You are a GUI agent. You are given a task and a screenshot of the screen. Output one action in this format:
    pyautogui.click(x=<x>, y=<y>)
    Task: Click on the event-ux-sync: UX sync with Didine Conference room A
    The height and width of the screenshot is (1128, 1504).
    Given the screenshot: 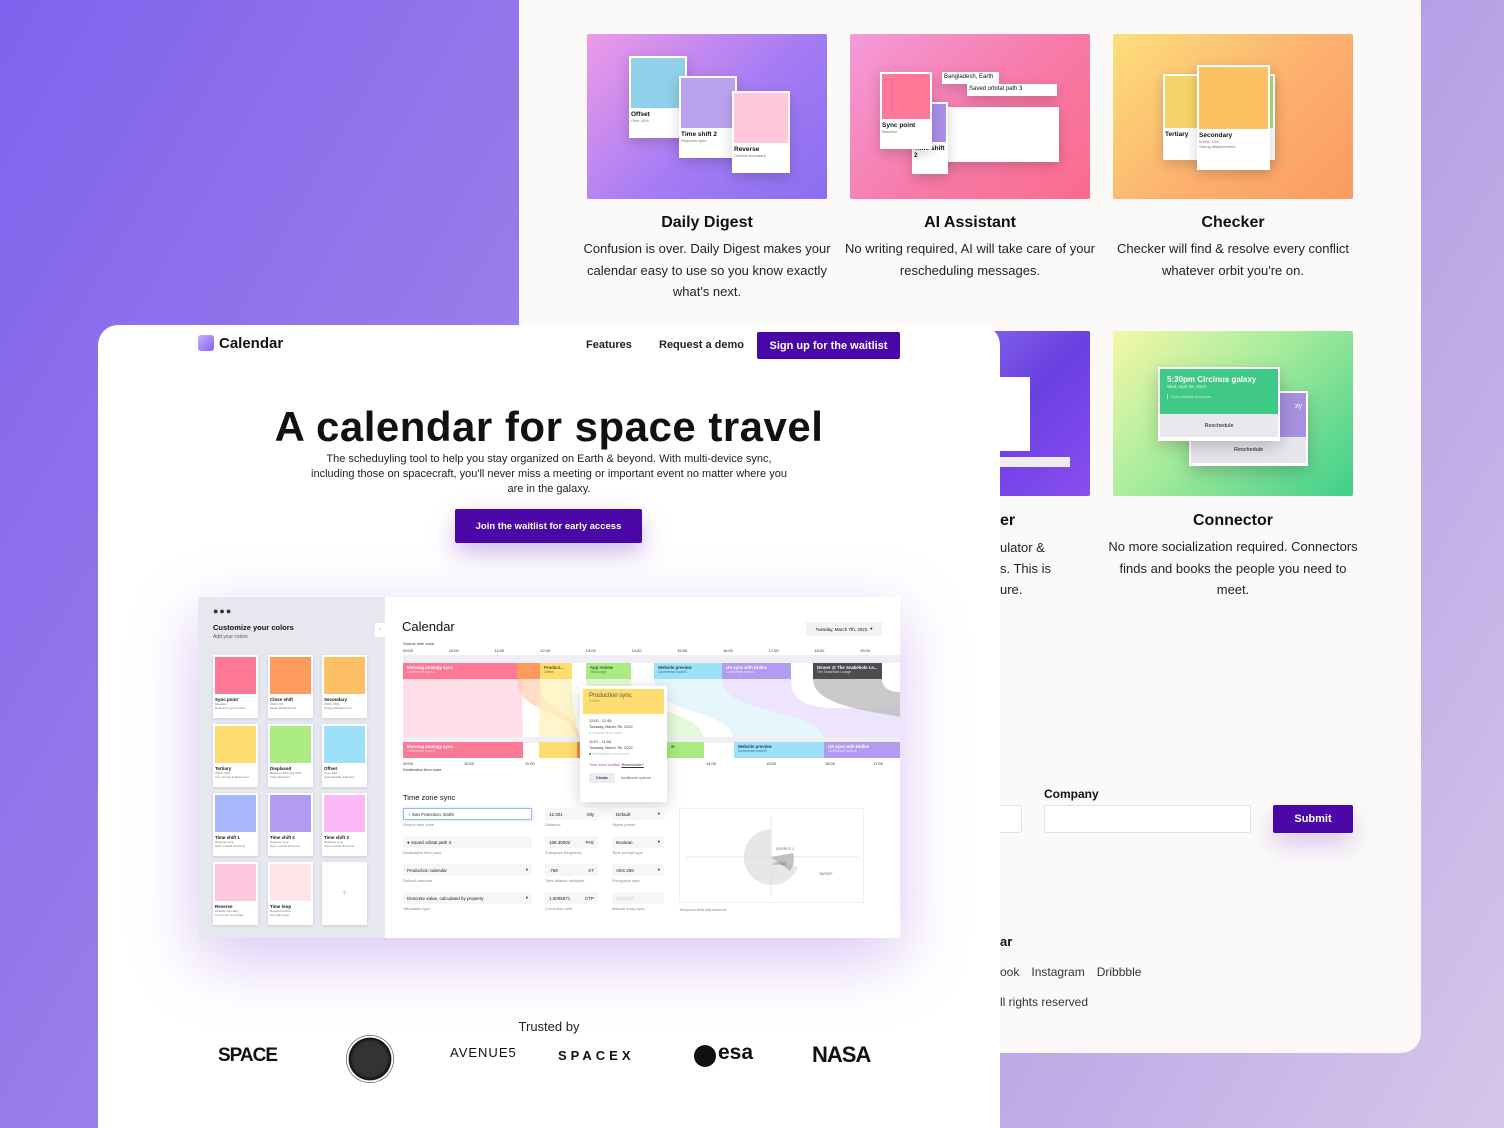 What is the action you would take?
    pyautogui.click(x=756, y=671)
    